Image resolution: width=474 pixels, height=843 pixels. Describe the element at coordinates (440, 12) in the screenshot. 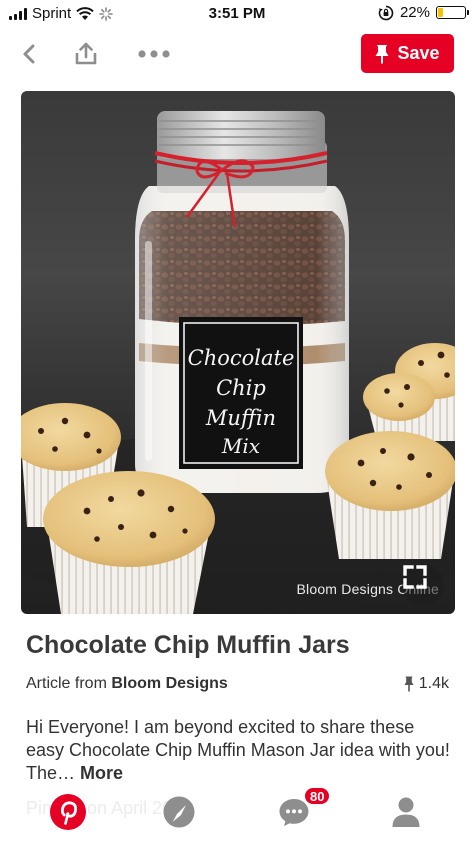

I see `battery-level` at that location.